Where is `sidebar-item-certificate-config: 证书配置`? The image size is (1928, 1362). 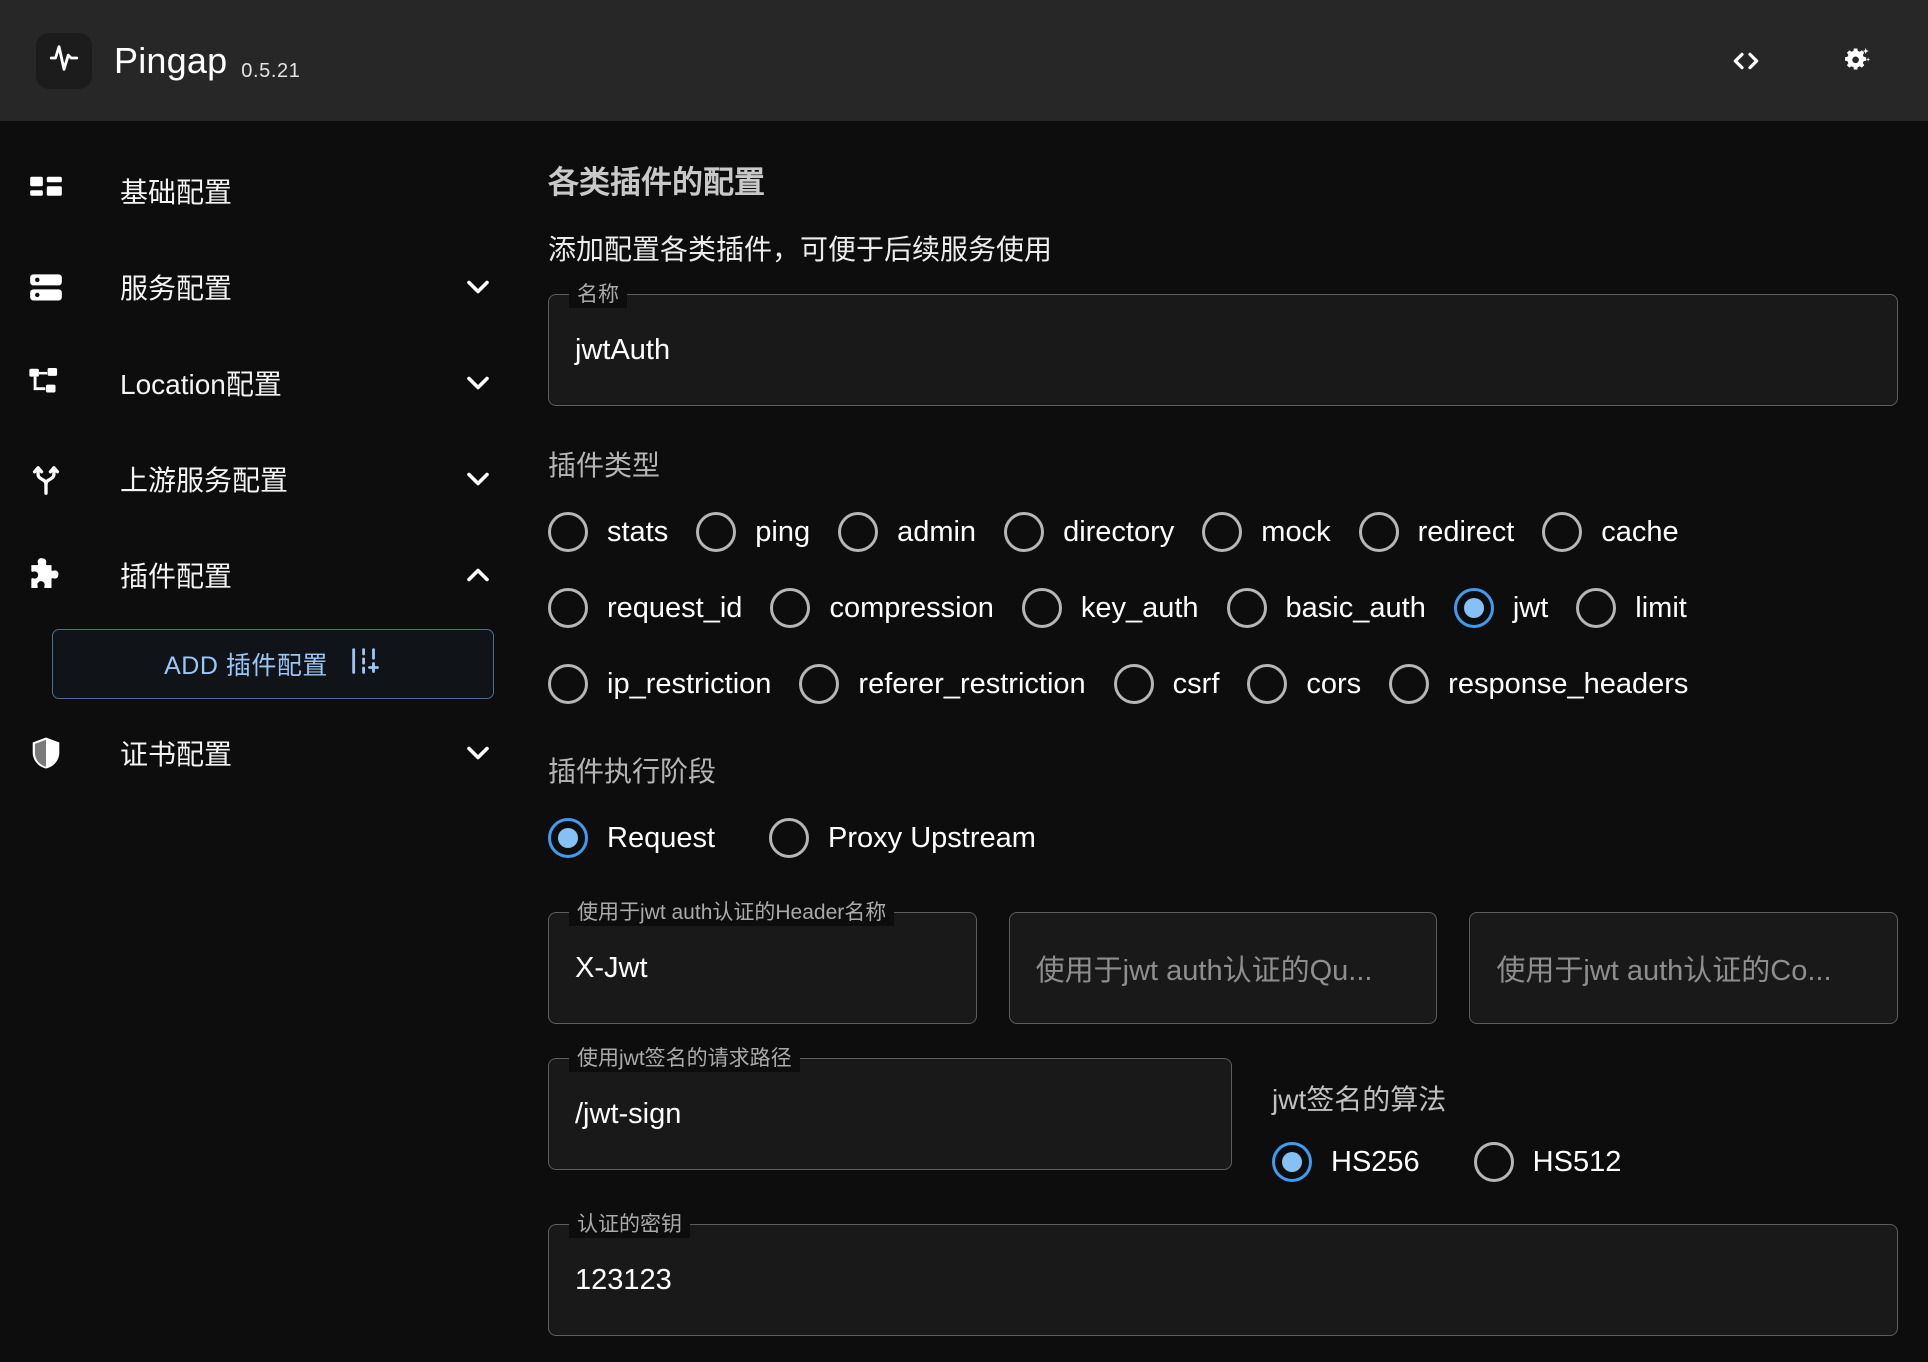
sidebar-item-certificate-config: 证书配置 is located at coordinates (270, 753).